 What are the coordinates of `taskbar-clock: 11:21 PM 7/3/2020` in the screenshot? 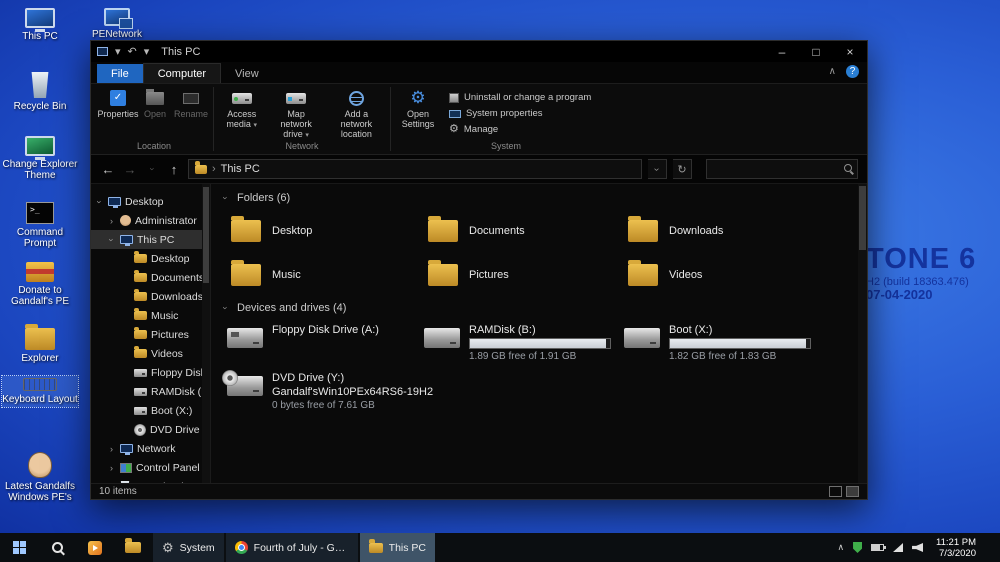 It's located at (956, 548).